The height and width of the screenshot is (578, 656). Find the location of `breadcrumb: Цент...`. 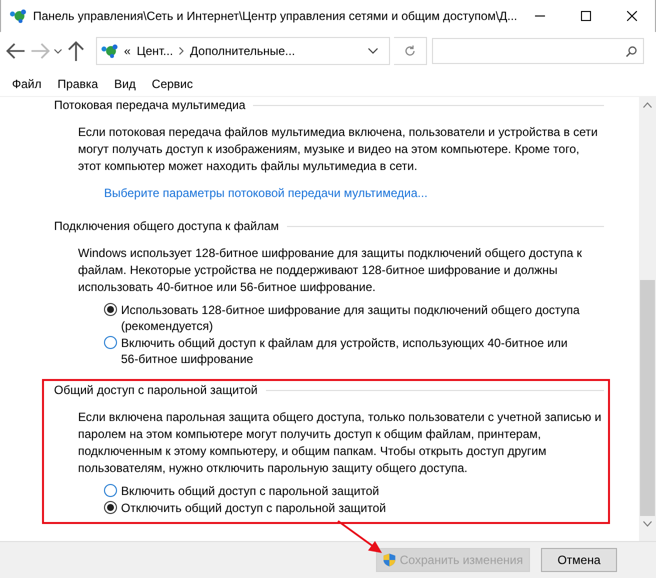

breadcrumb: Цент... is located at coordinates (155, 51).